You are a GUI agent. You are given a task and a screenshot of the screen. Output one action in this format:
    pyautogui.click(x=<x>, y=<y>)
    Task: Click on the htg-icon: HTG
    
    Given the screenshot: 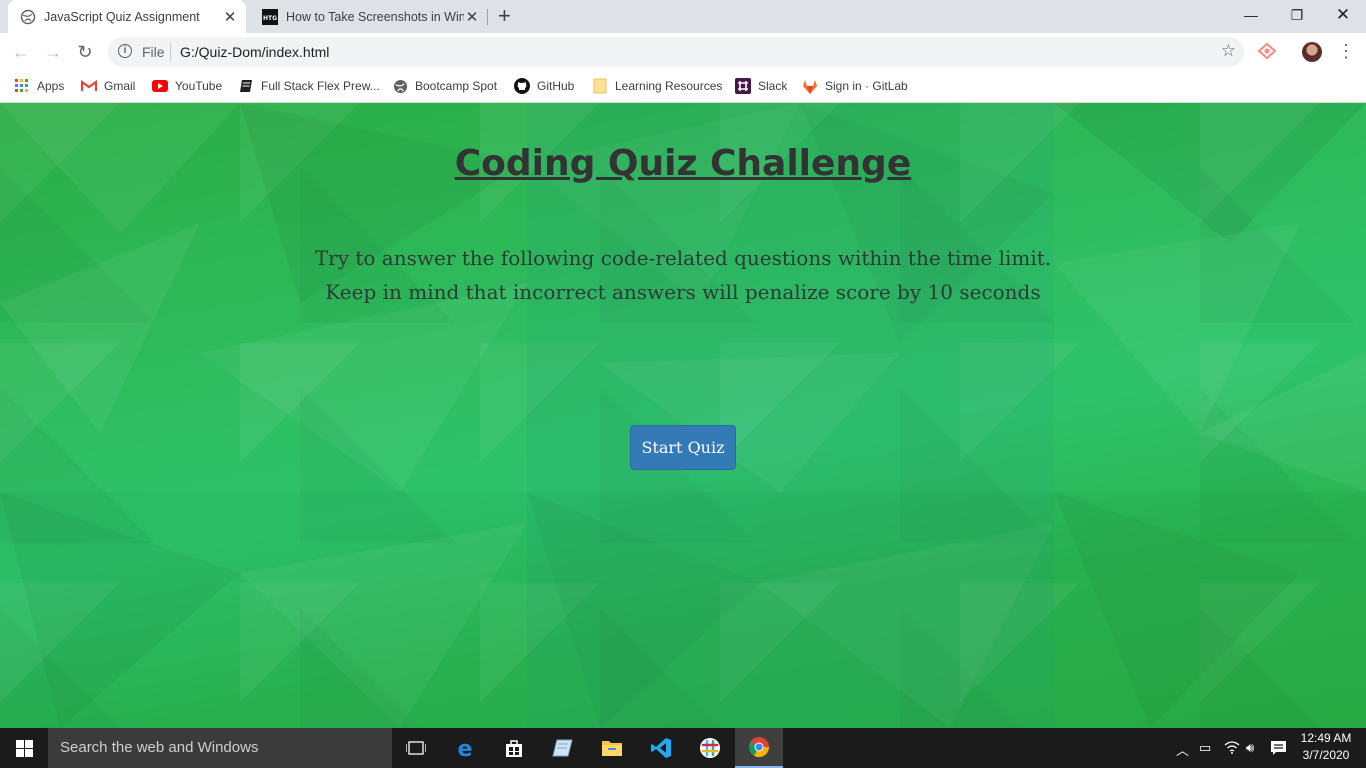 What is the action you would take?
    pyautogui.click(x=270, y=16)
    